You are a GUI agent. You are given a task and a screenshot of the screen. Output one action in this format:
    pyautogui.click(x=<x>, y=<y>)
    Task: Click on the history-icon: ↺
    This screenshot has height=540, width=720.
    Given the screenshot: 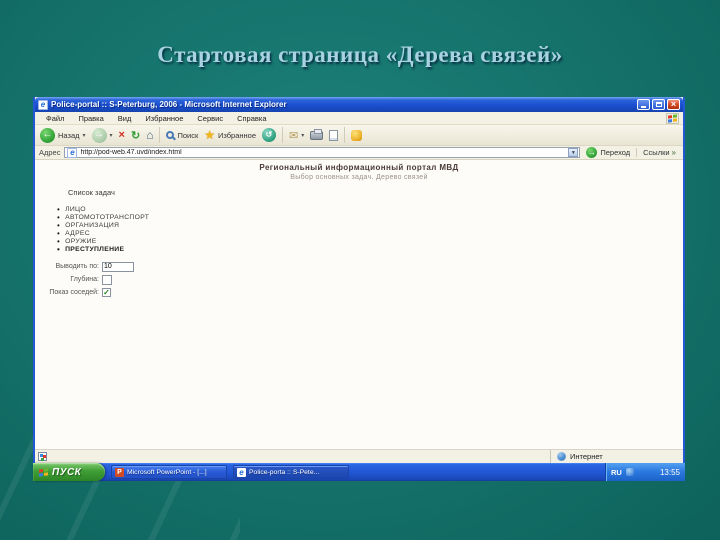 What is the action you would take?
    pyautogui.click(x=269, y=135)
    